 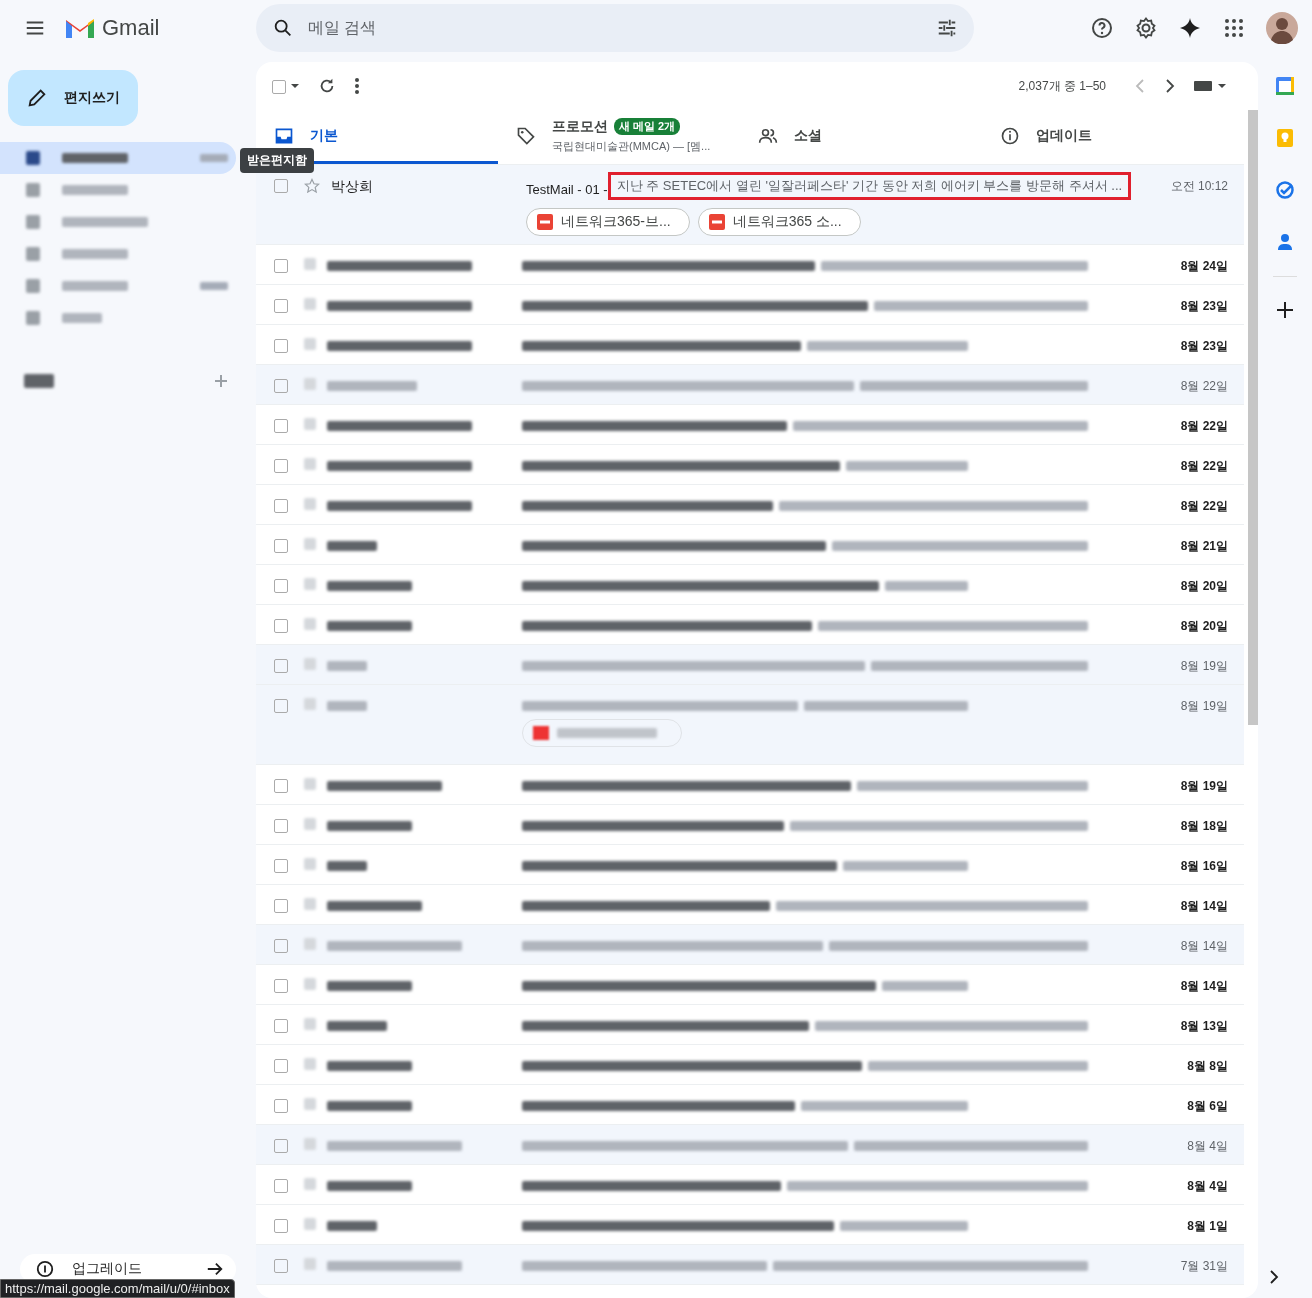 What do you see at coordinates (750, 865) in the screenshot?
I see `message-row: 8월 16일` at bounding box center [750, 865].